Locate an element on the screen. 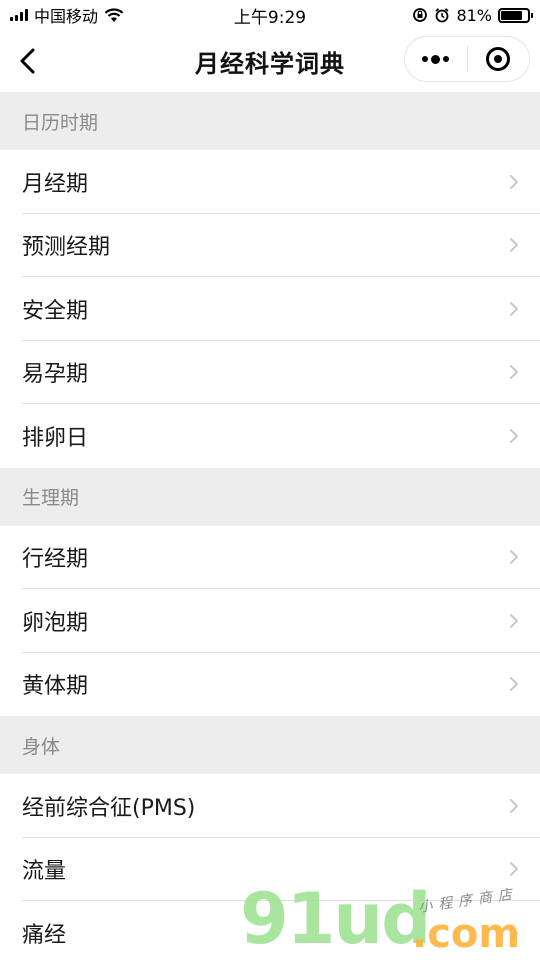 The height and width of the screenshot is (960, 540). list-item-label: 痛经 is located at coordinates (44, 935).